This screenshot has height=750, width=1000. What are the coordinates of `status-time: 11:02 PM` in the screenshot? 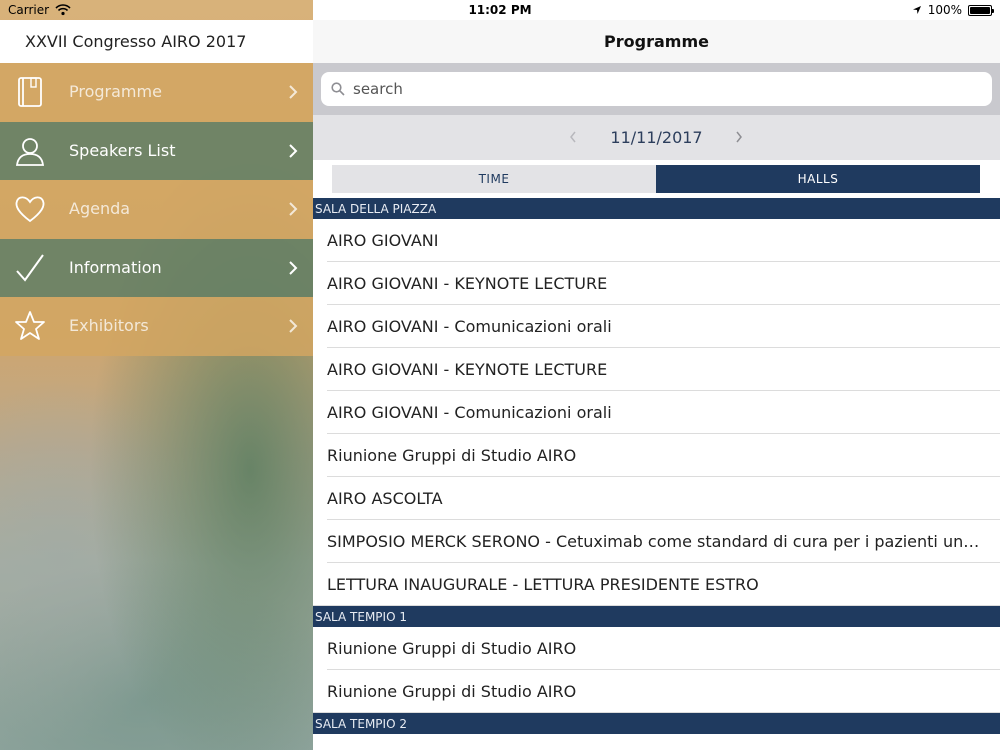 It's located at (500, 10).